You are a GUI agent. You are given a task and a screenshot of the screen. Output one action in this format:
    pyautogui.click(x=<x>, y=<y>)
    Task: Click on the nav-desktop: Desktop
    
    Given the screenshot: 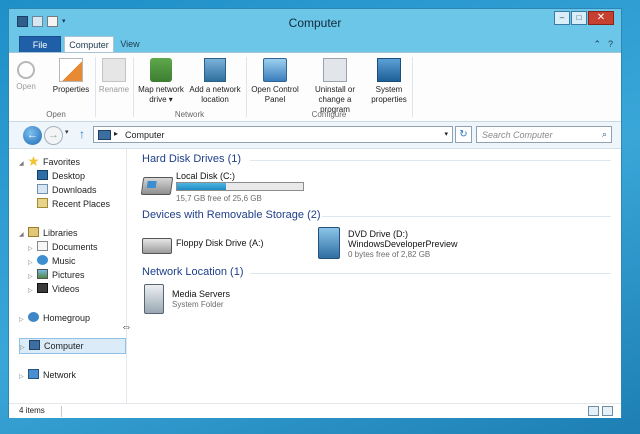 What is the action you would take?
    pyautogui.click(x=61, y=176)
    